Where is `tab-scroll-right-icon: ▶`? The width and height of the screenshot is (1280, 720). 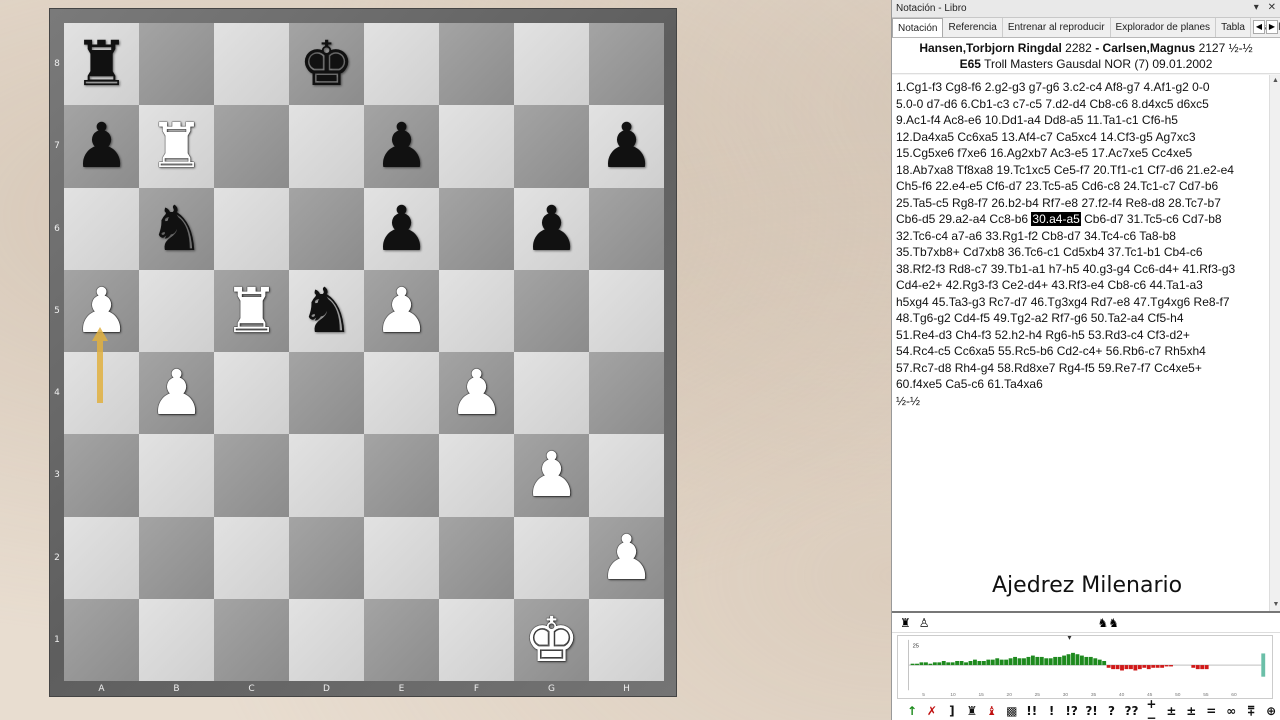
tab-scroll-right-icon: ▶ is located at coordinates (1272, 27).